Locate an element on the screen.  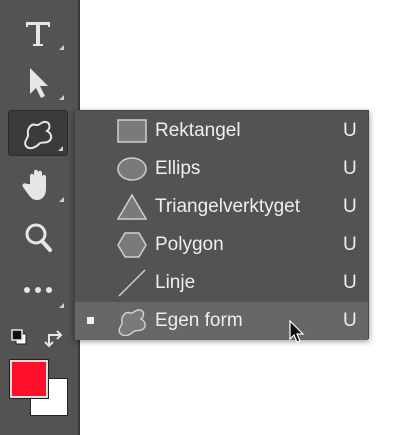
menu-item-label: Egen form is located at coordinates (199, 320).